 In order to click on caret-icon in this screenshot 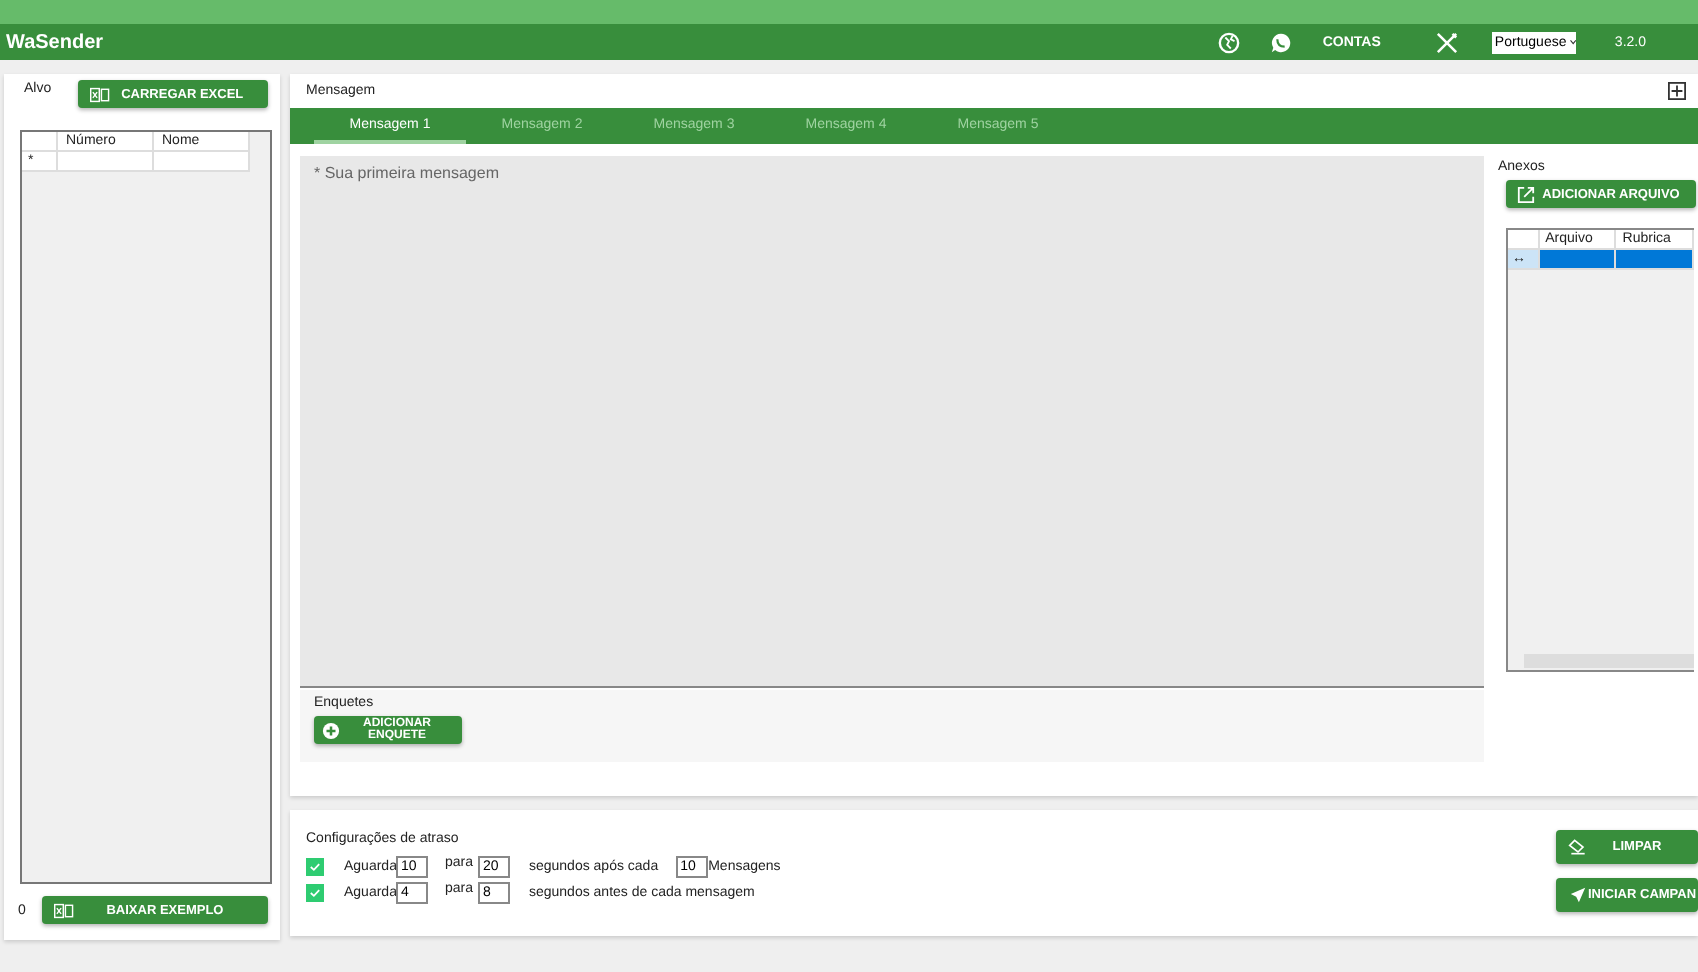, I will do `click(1573, 42)`.